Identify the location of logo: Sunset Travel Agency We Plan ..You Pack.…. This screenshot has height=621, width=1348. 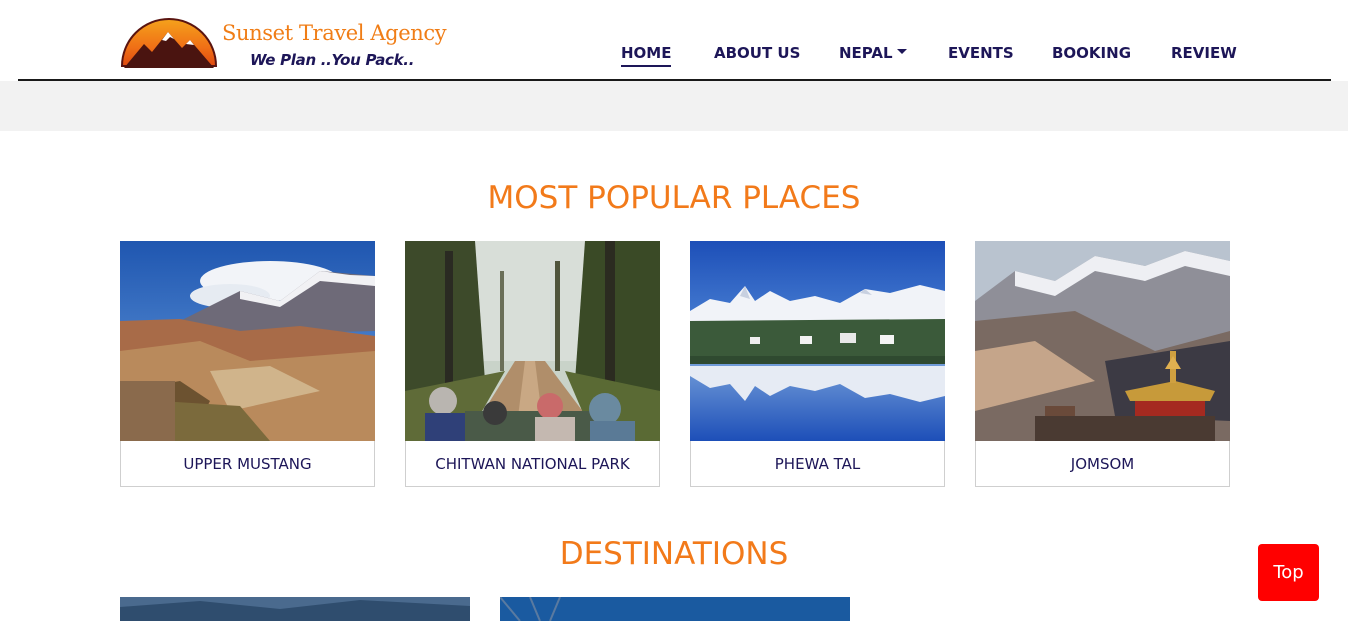
(283, 39).